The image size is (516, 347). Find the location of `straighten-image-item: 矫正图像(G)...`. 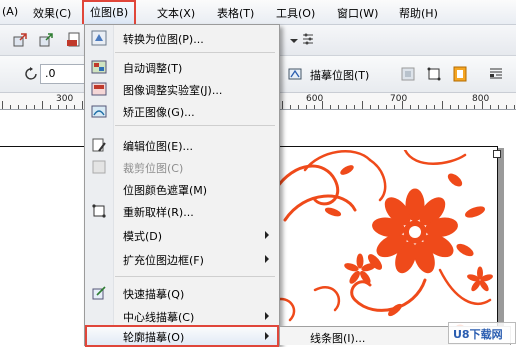

straighten-image-item: 矫正图像(G)... is located at coordinates (182, 111).